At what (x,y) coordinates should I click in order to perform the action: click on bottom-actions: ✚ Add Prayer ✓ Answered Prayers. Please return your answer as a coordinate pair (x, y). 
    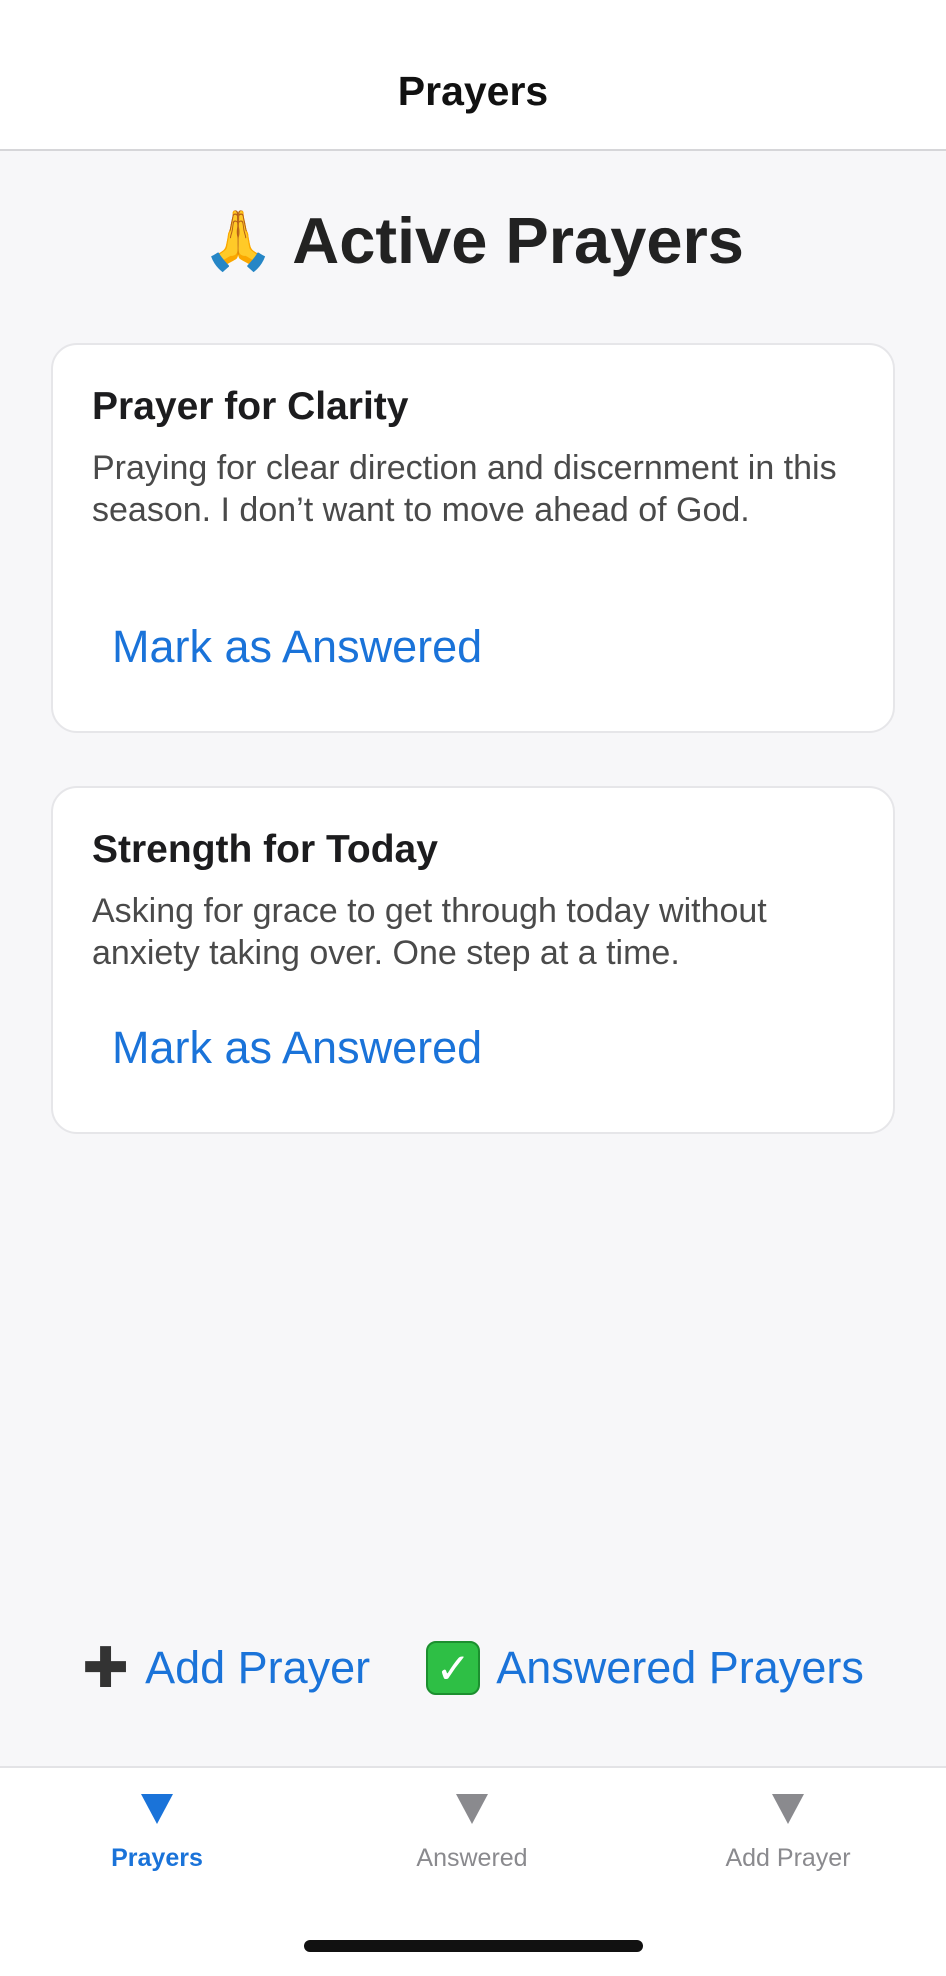
    Looking at the image, I should click on (473, 1668).